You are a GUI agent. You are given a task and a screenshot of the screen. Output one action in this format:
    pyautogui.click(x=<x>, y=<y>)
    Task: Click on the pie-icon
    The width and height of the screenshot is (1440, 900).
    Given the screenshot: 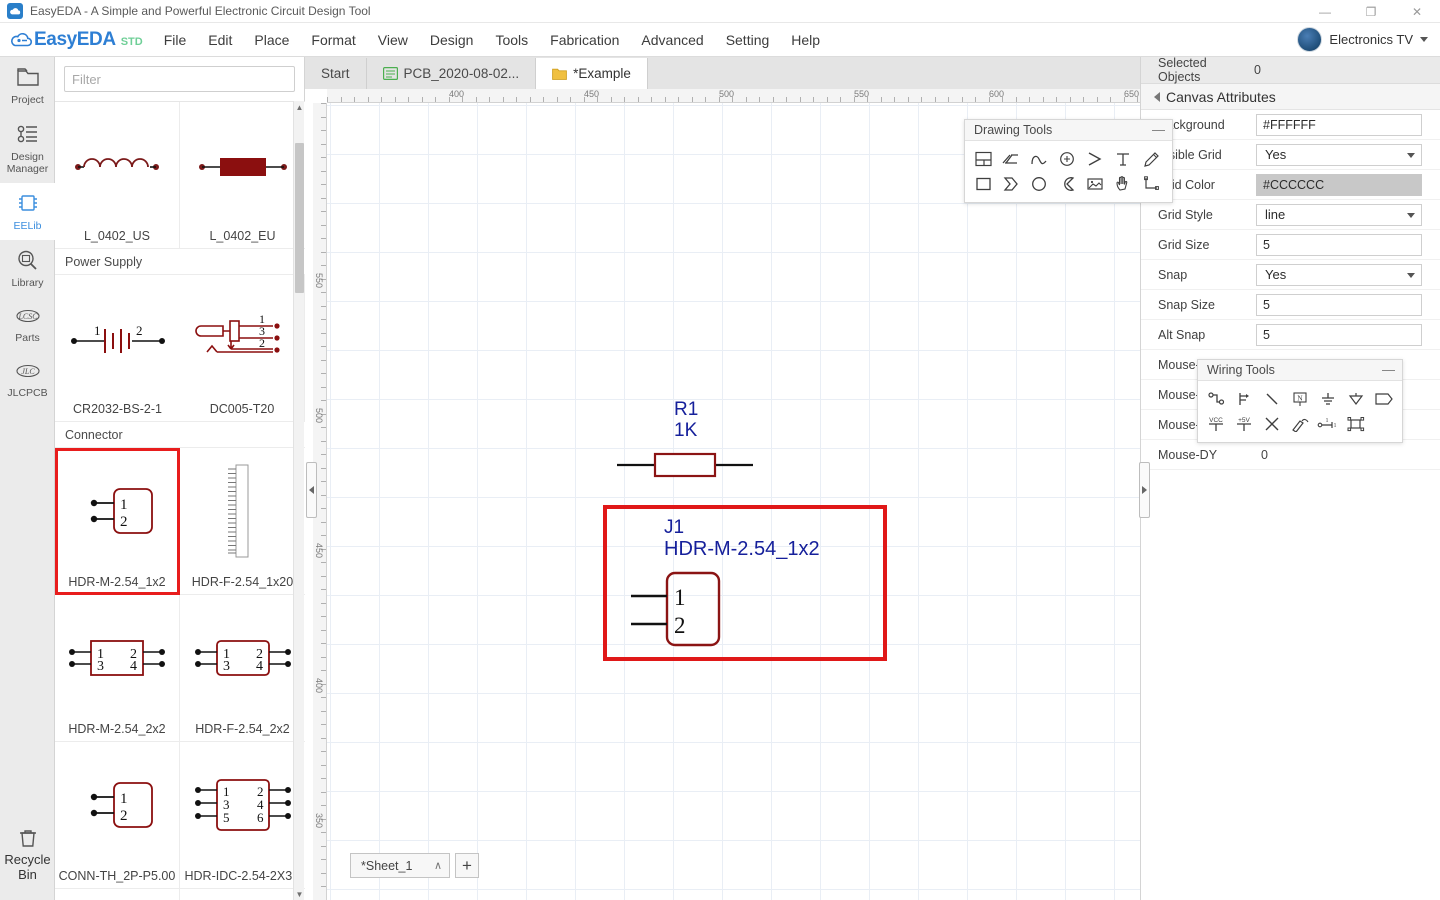 What is the action you would take?
    pyautogui.click(x=1067, y=183)
    